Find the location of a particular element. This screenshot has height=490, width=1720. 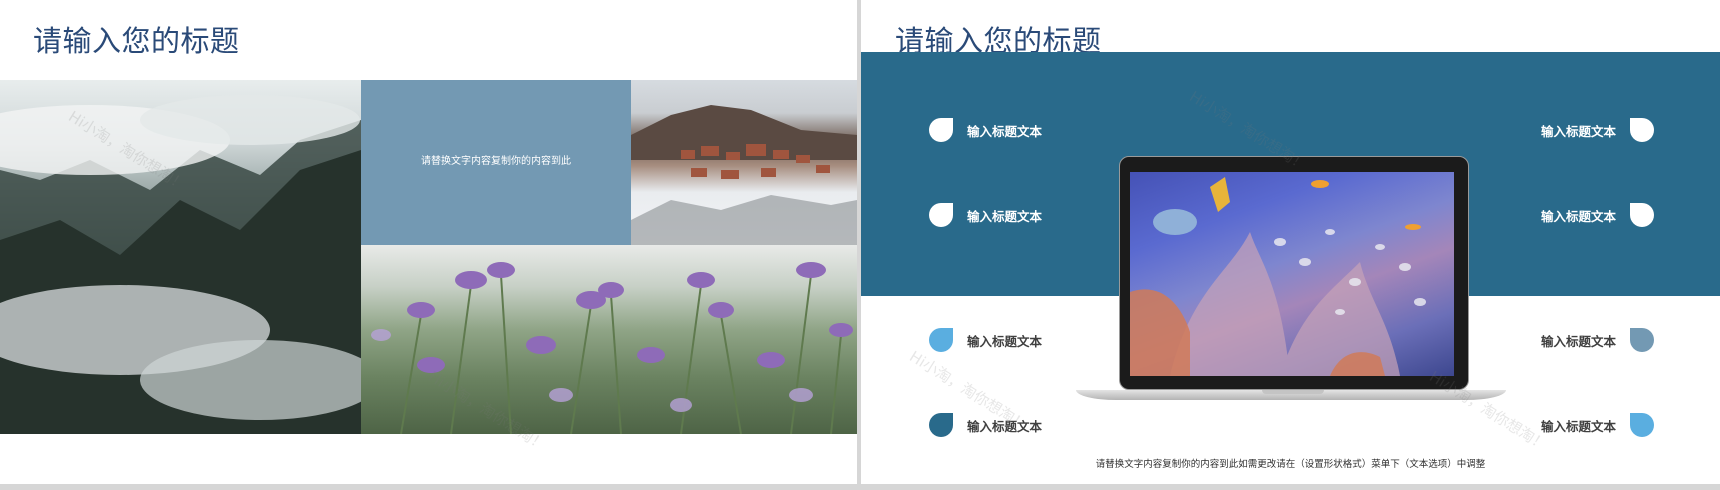

laptop-notch is located at coordinates (1293, 392).